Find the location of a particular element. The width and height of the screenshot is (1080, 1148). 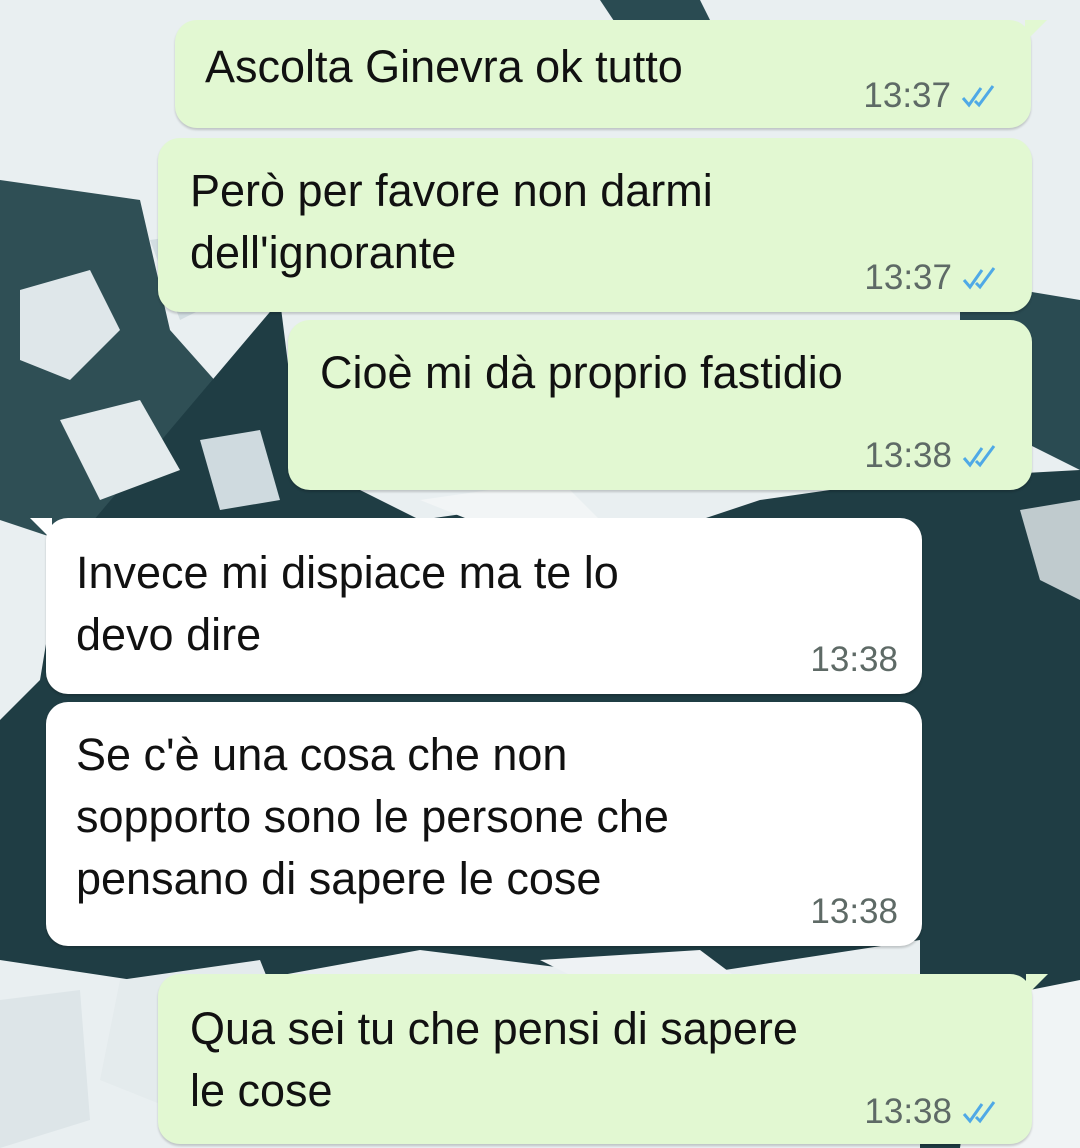

message-text: Cioè mi dà proprio fastidio is located at coordinates (581, 372).